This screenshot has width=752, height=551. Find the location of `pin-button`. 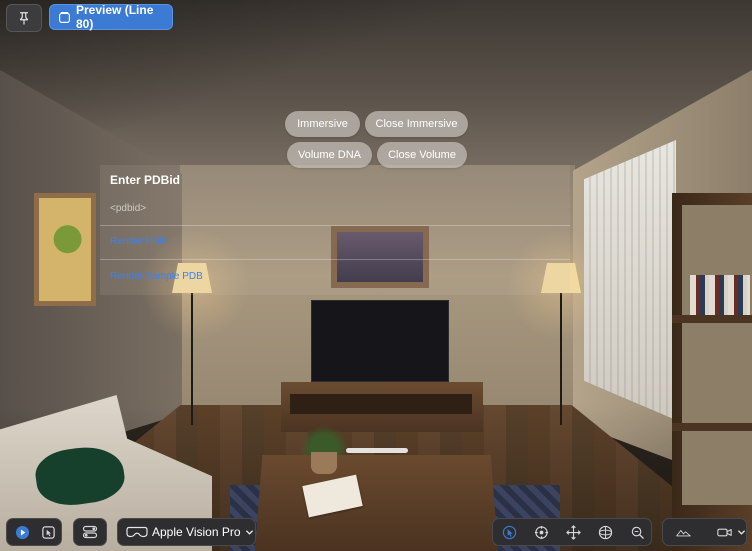

pin-button is located at coordinates (24, 18).